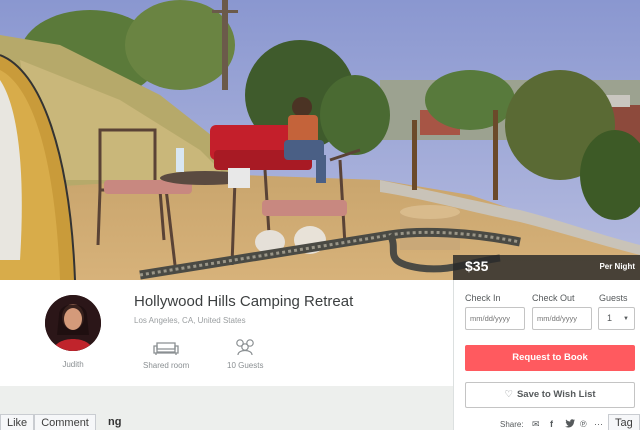 The image size is (640, 430). Describe the element at coordinates (617, 266) in the screenshot. I see `per-night-label: Per Night` at that location.